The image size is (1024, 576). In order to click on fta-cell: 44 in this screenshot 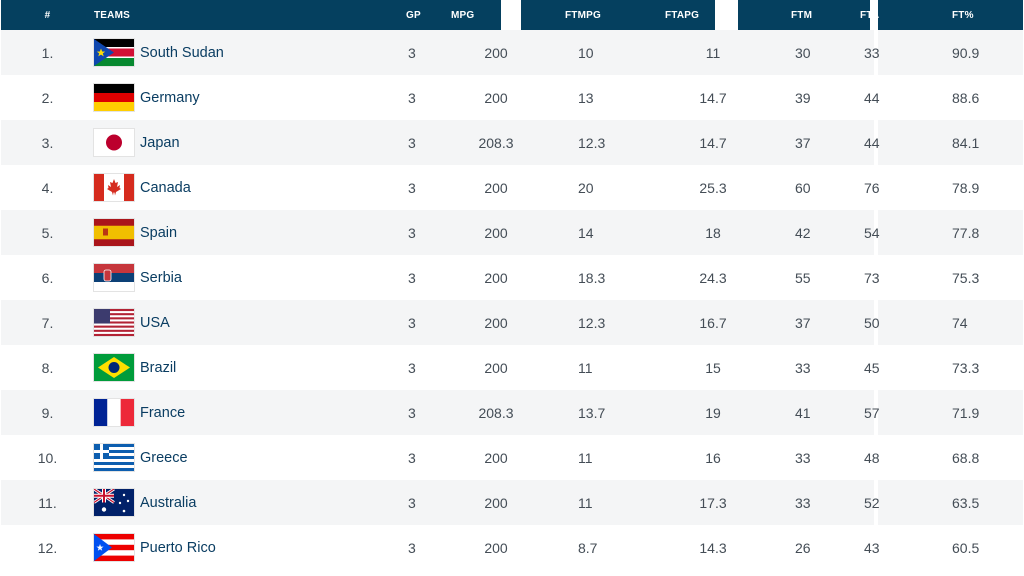, I will do `click(872, 97)`.